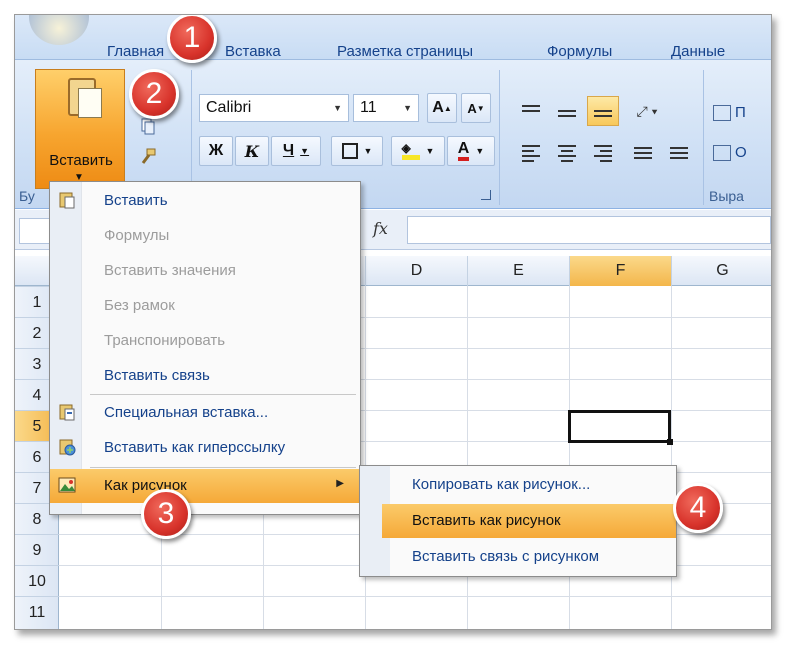 Image resolution: width=800 pixels, height=659 pixels. Describe the element at coordinates (405, 51) in the screenshot. I see `tab-page-layout: Разметка страницы` at that location.